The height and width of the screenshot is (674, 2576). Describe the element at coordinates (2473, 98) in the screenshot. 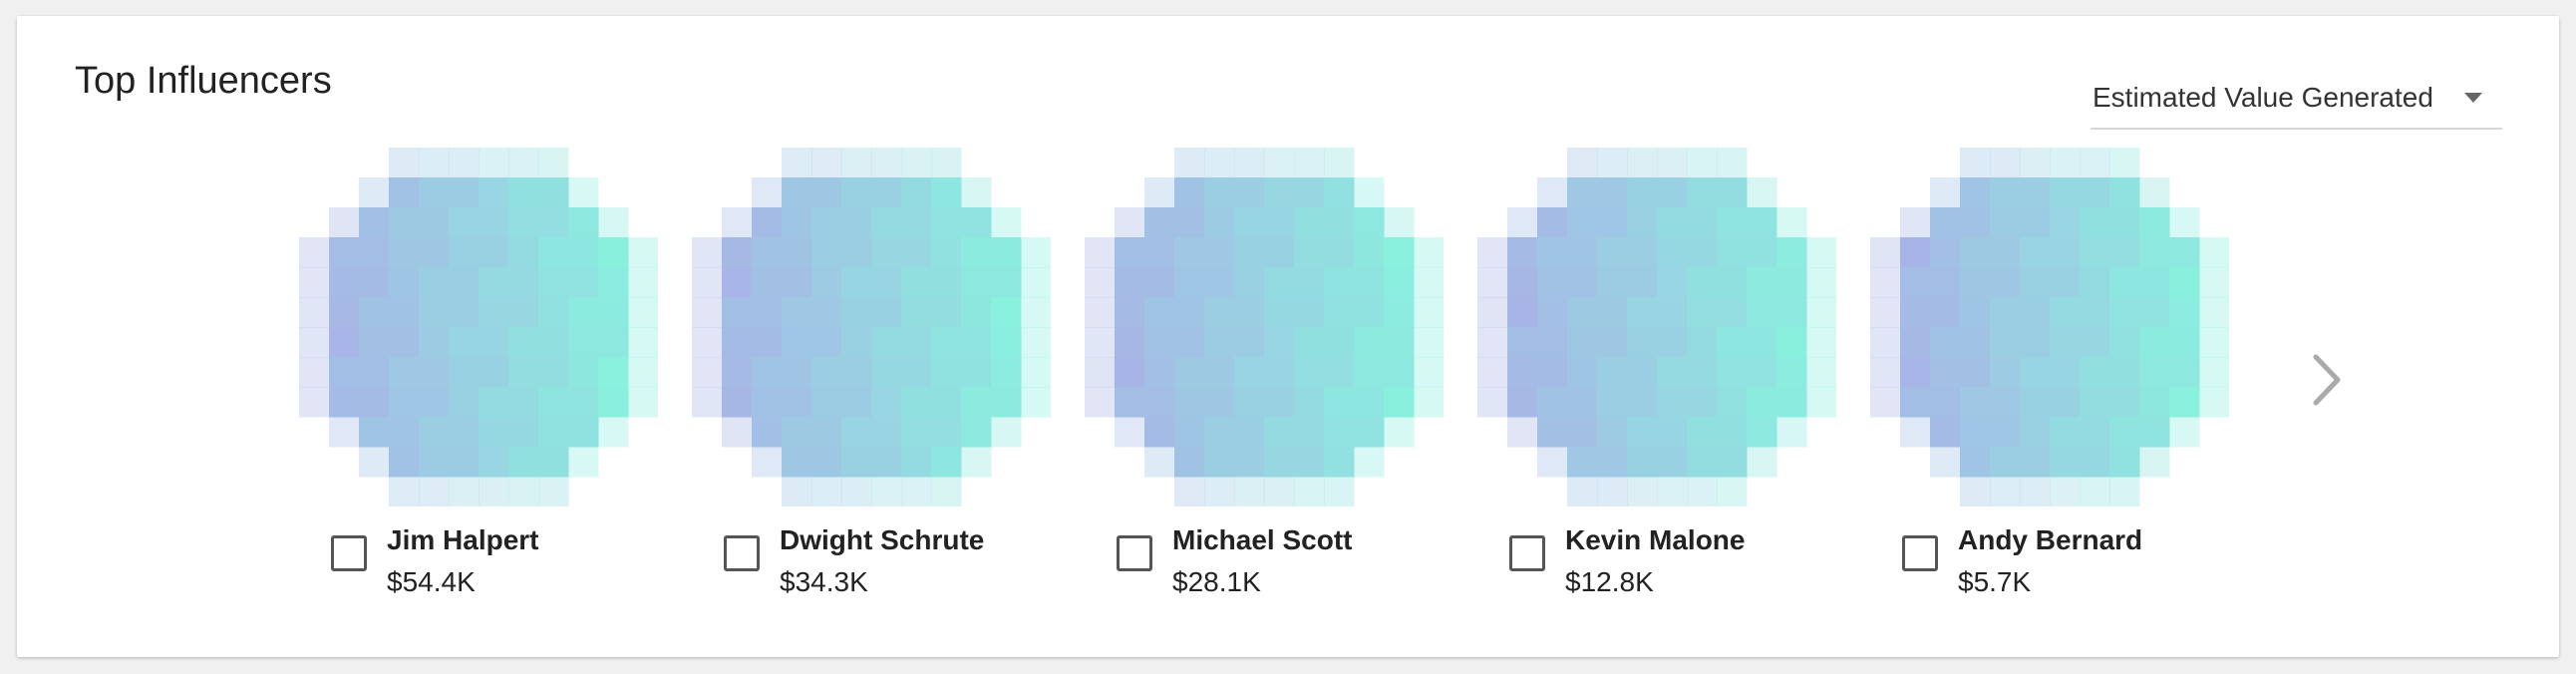

I see `caret-down-icon` at that location.